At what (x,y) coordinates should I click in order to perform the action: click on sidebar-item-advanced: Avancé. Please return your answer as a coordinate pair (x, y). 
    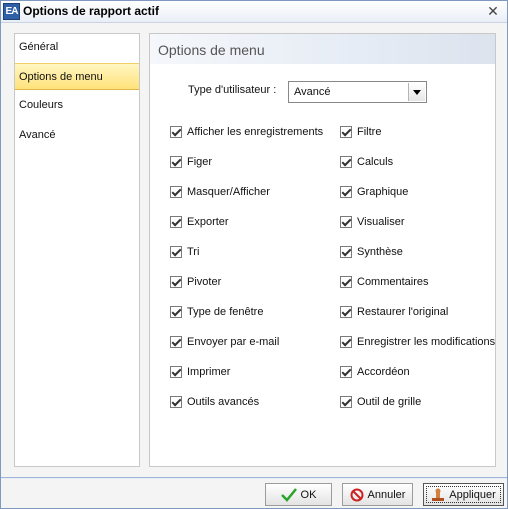
    Looking at the image, I should click on (77, 135).